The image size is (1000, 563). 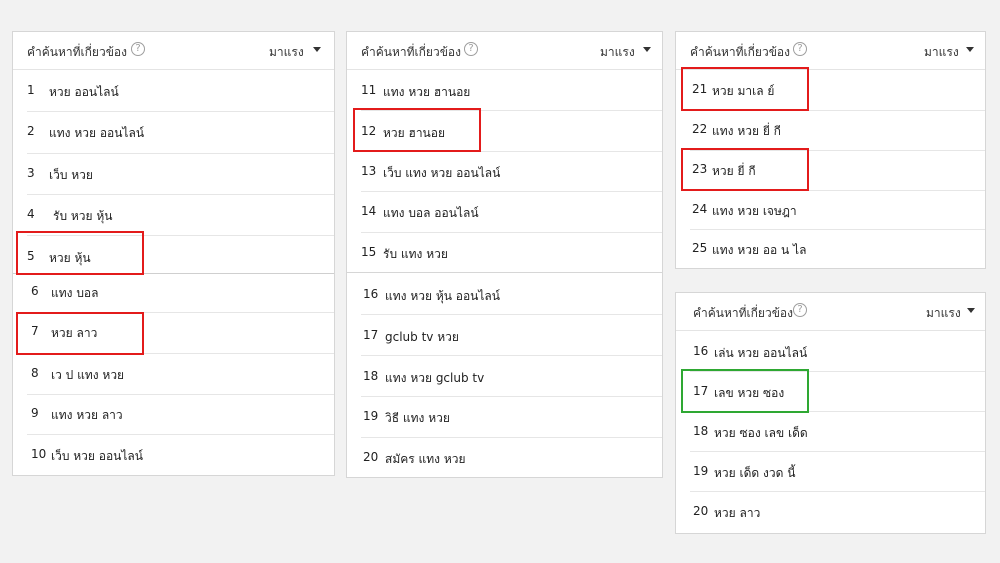 I want to click on item-term: แทง หวย เจษฎา, so click(x=754, y=211).